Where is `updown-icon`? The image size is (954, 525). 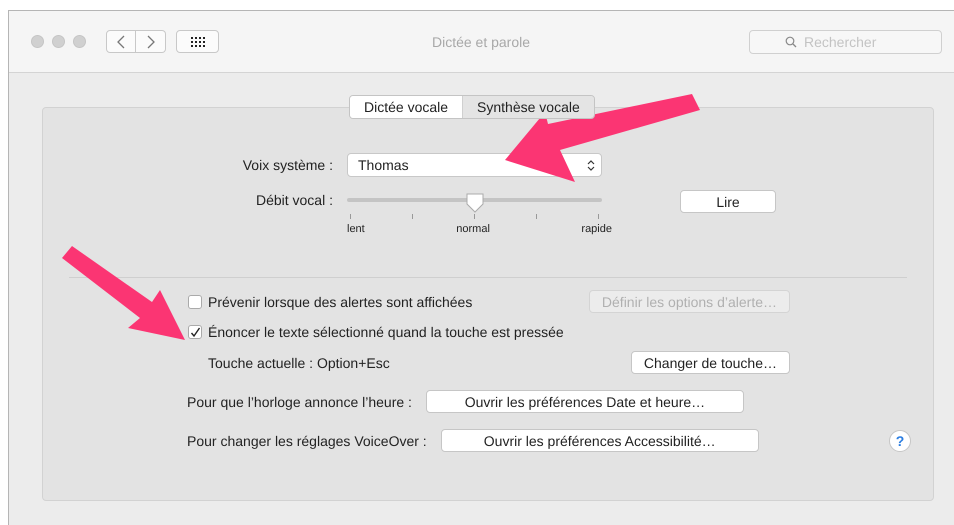 updown-icon is located at coordinates (591, 165).